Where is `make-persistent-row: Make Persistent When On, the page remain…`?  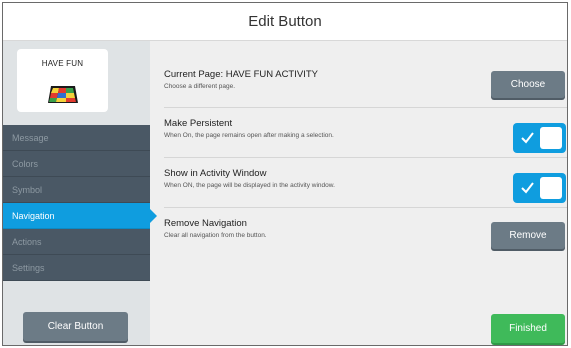 make-persistent-row: Make Persistent When On, the page remain… is located at coordinates (365, 128).